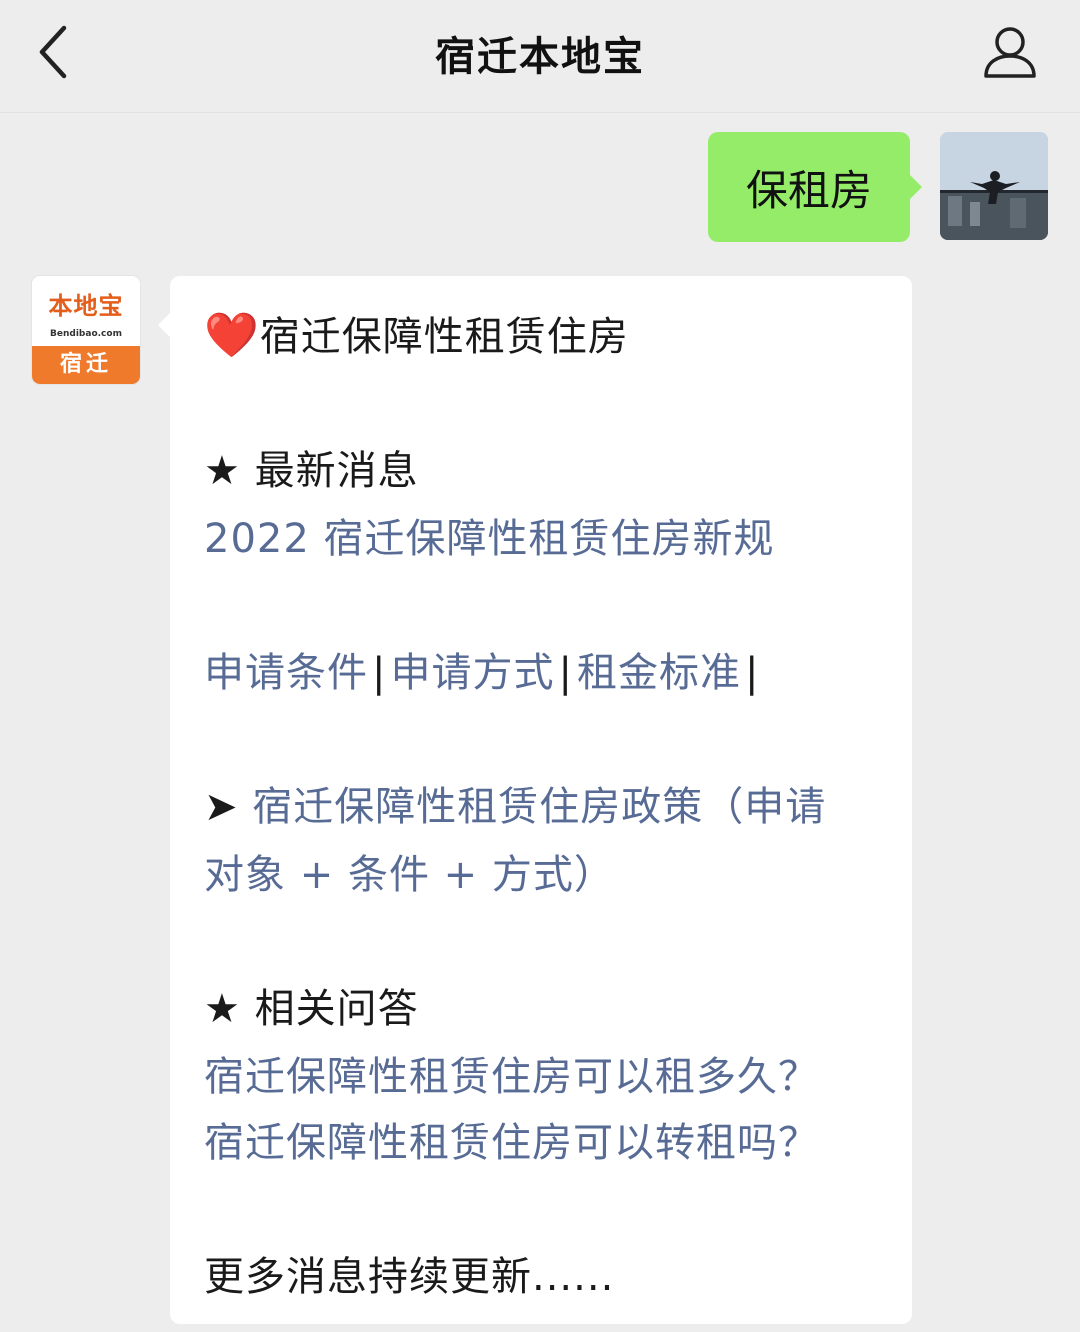 The width and height of the screenshot is (1080, 1332). I want to click on section-heading-qa: ★ 相关问答, so click(311, 1005).